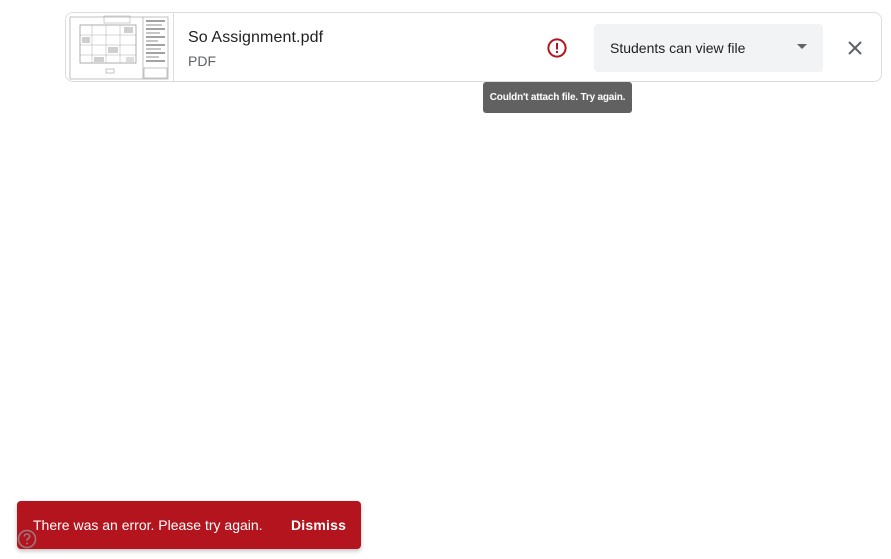  I want to click on floorplan-thumbnail-icon, so click(119, 47).